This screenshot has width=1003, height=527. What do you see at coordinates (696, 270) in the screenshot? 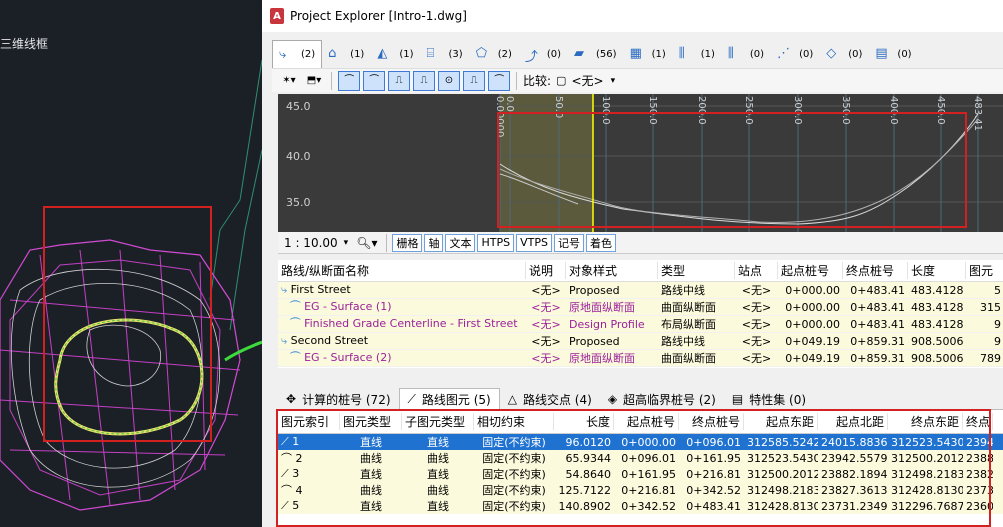
I see `column-header: 类型` at bounding box center [696, 270].